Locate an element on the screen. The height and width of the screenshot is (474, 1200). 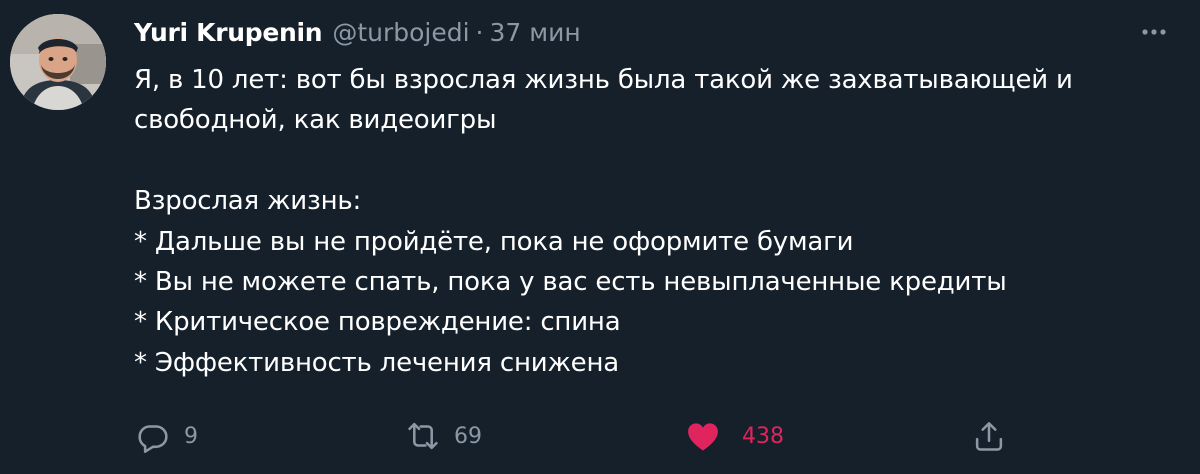
share-icon is located at coordinates (989, 436).